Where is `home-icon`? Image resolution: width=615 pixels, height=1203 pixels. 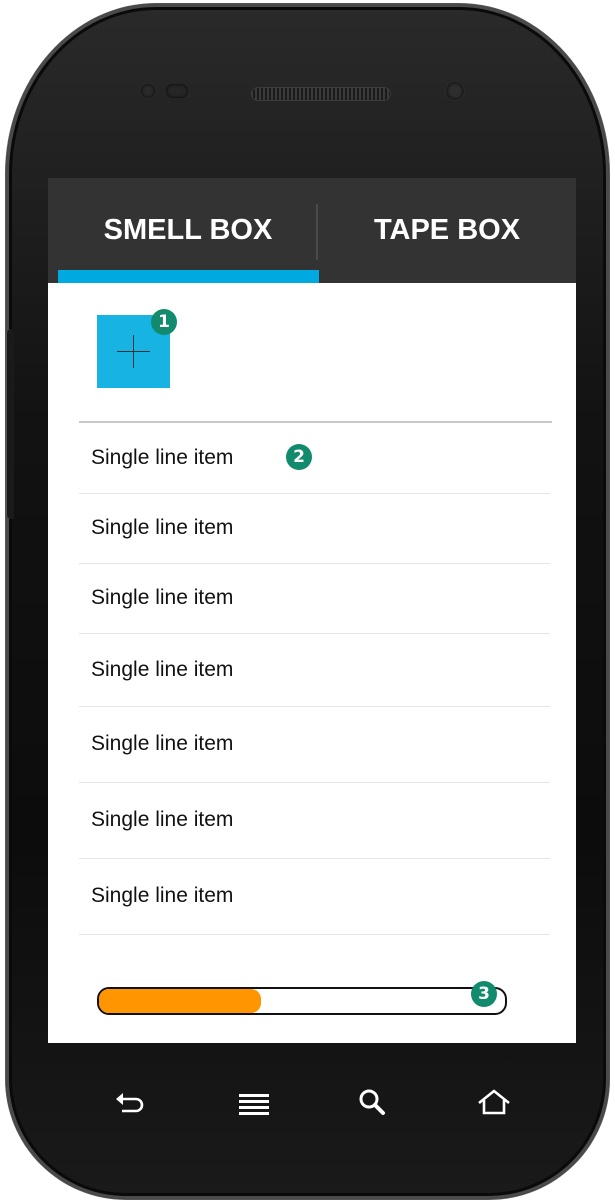
home-icon is located at coordinates (494, 1103).